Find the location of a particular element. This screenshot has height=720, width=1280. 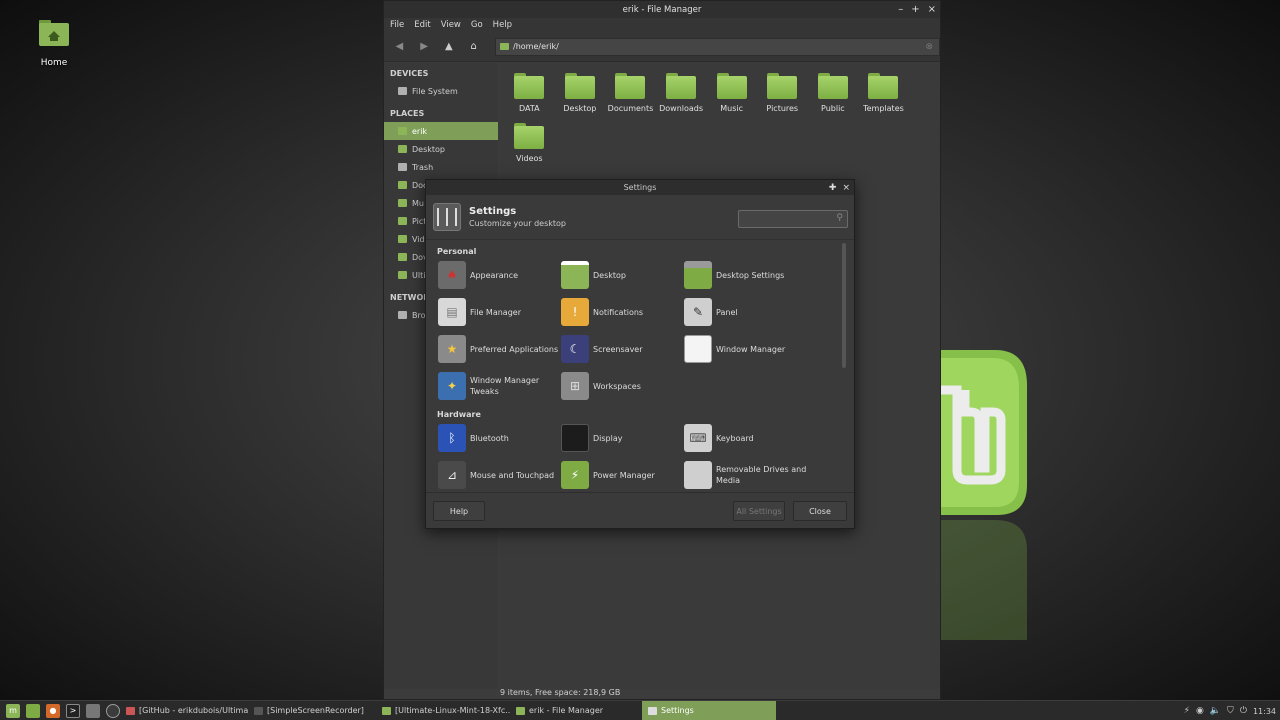

settings-item-power-manager: ⚡ Power Manager is located at coordinates (622, 475).